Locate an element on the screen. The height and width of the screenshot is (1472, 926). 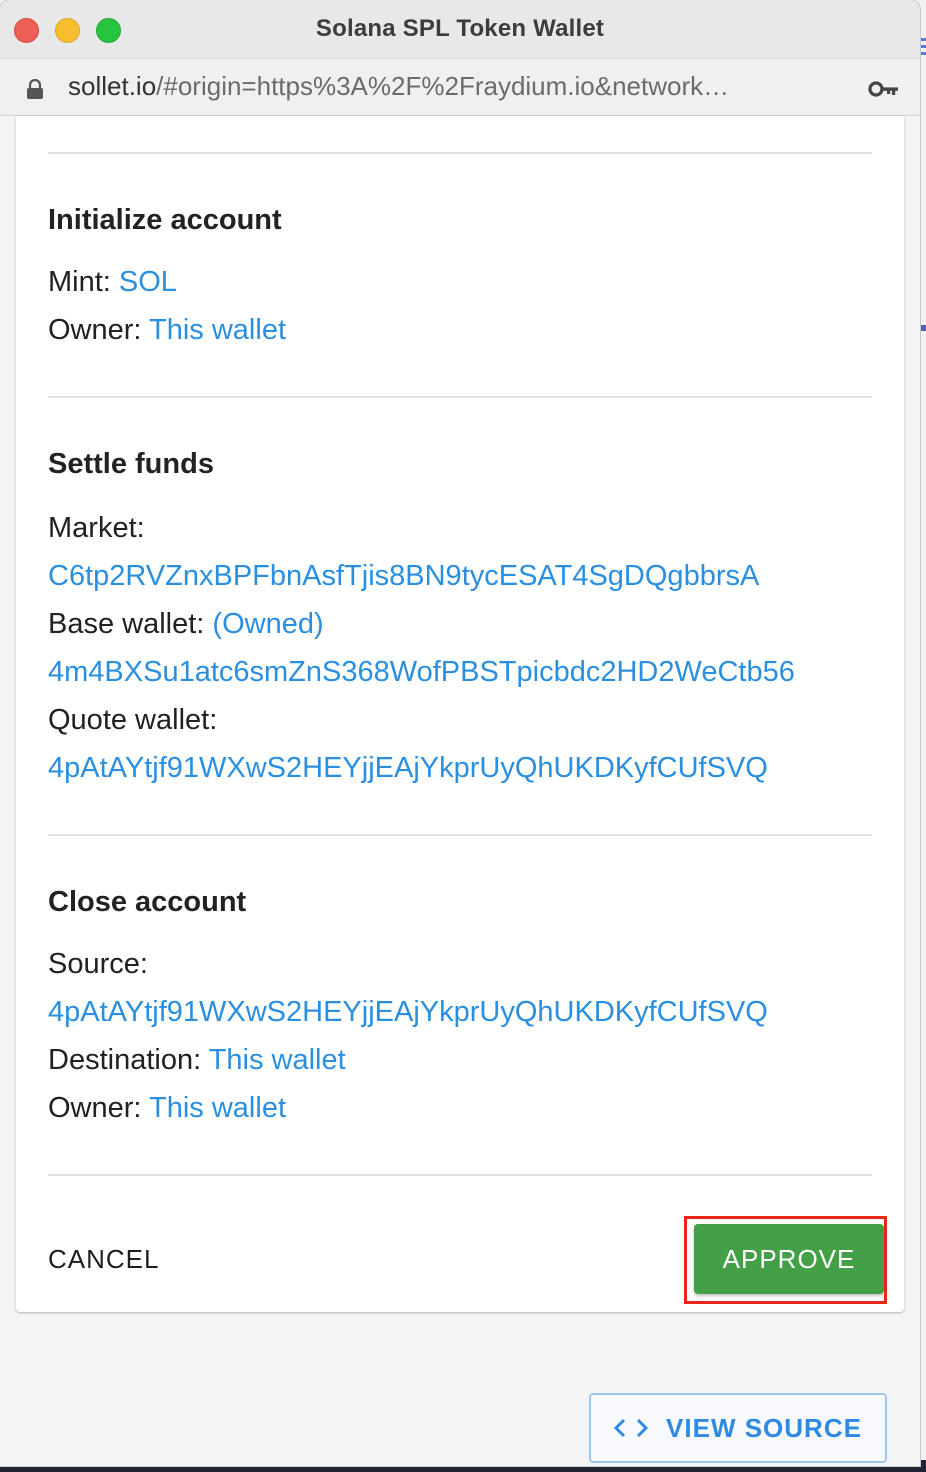
window-title: Solana SPL Token Wallet is located at coordinates (460, 28).